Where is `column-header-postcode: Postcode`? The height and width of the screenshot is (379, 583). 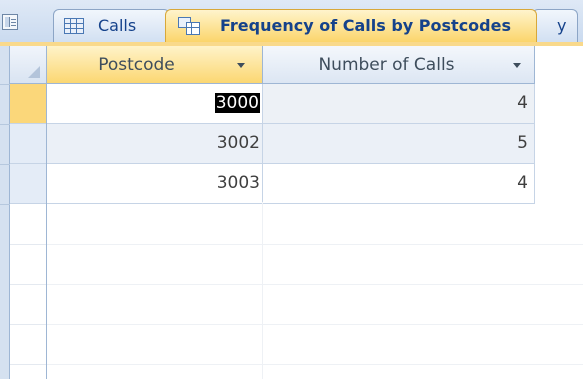 column-header-postcode: Postcode is located at coordinates (155, 64).